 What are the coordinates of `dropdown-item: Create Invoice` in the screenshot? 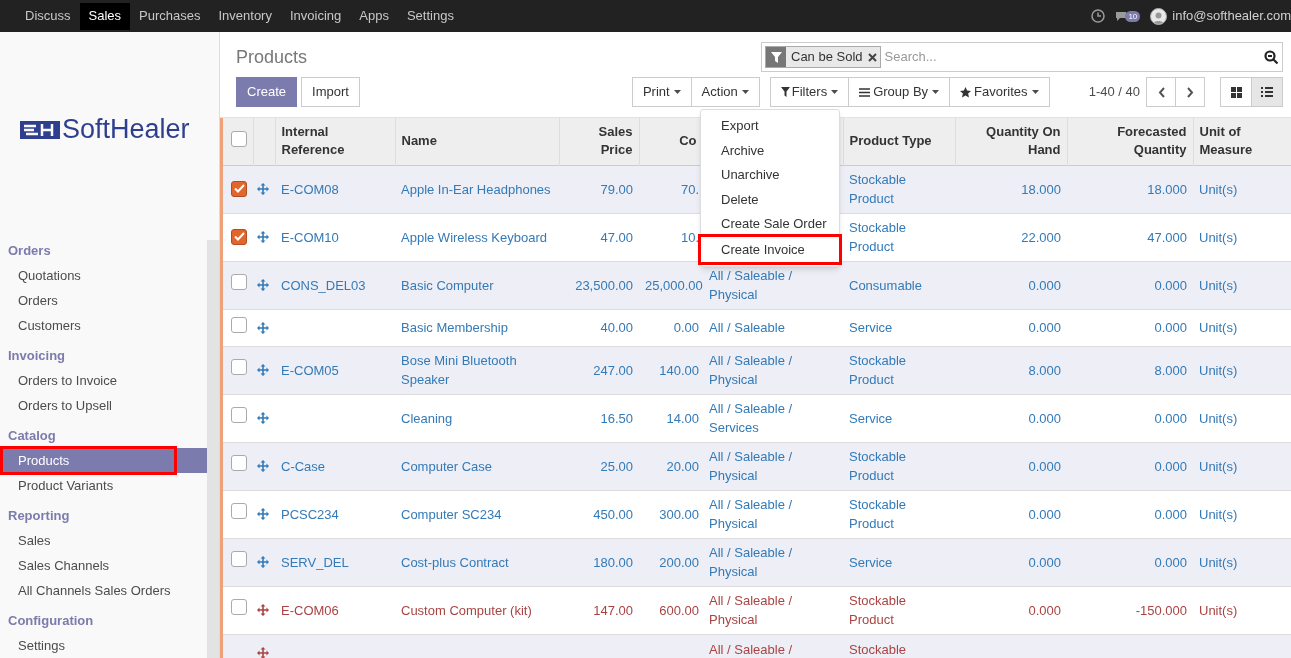 It's located at (770, 249).